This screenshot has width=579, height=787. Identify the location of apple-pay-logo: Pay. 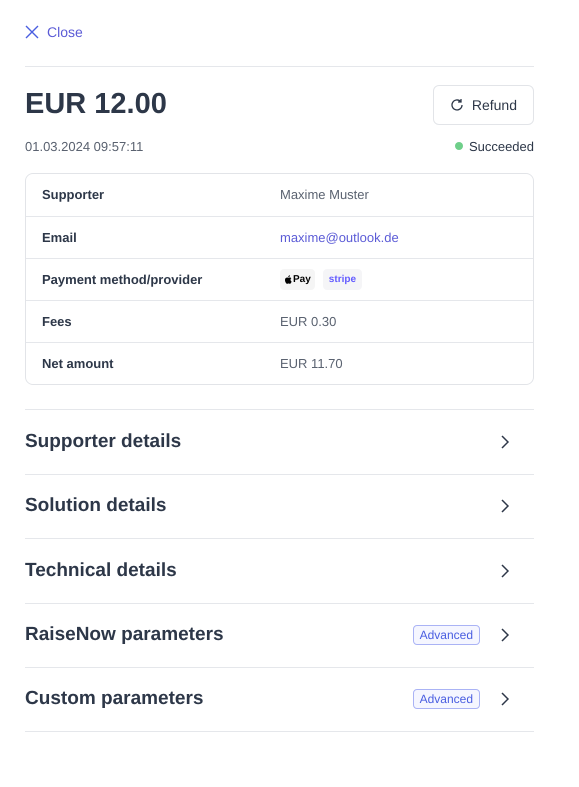
(297, 279).